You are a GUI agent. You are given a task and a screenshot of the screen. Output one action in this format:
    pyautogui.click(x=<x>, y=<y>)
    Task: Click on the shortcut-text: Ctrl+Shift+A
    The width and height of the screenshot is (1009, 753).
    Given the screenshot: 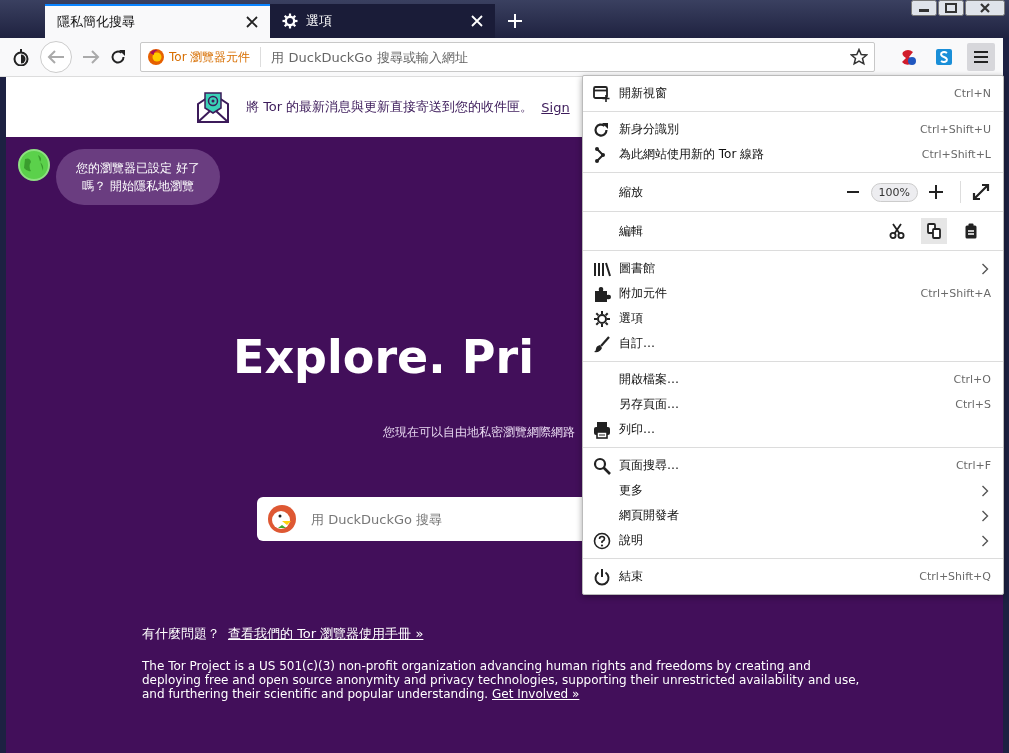 What is the action you would take?
    pyautogui.click(x=955, y=293)
    